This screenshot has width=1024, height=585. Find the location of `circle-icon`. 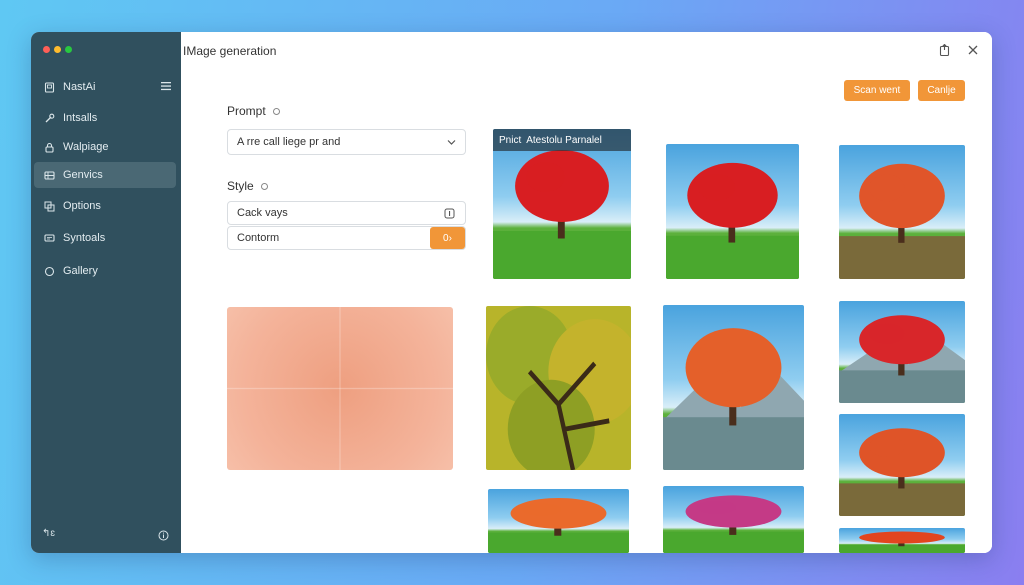

circle-icon is located at coordinates (49, 271).